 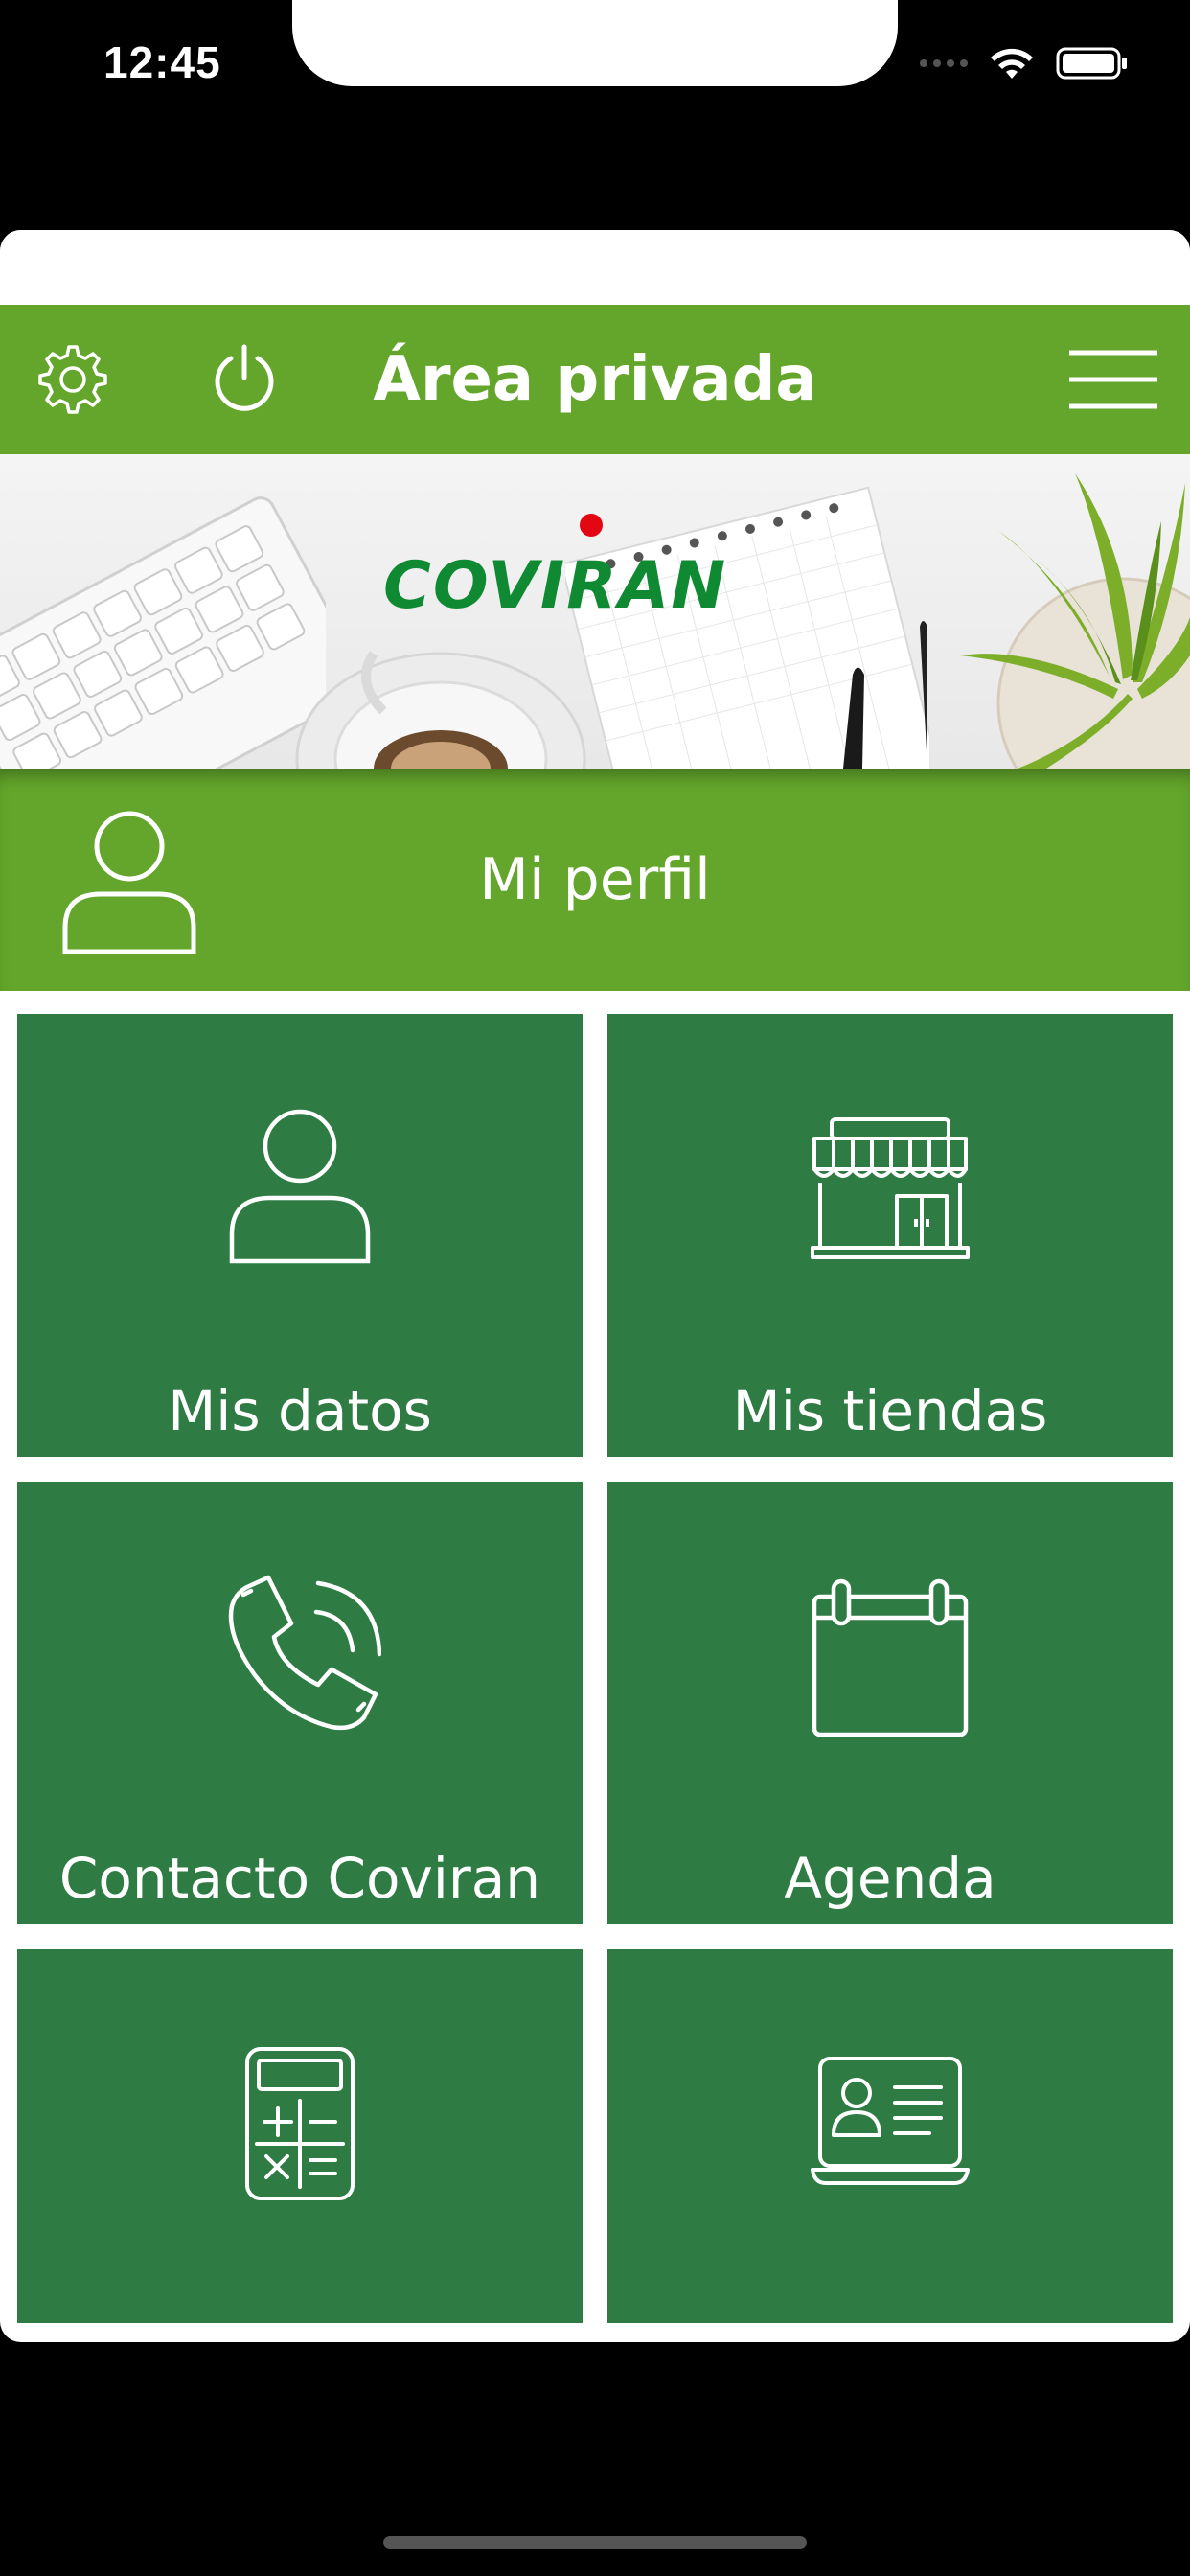 I want to click on calendar-icon, so click(x=890, y=1657).